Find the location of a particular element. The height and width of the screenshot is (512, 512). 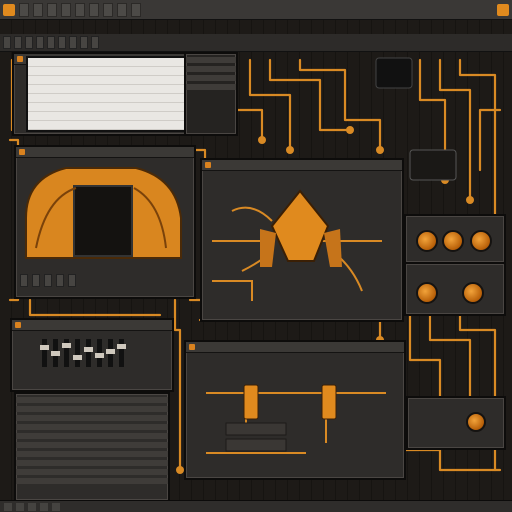

node-graph is located at coordinates (300, 244).